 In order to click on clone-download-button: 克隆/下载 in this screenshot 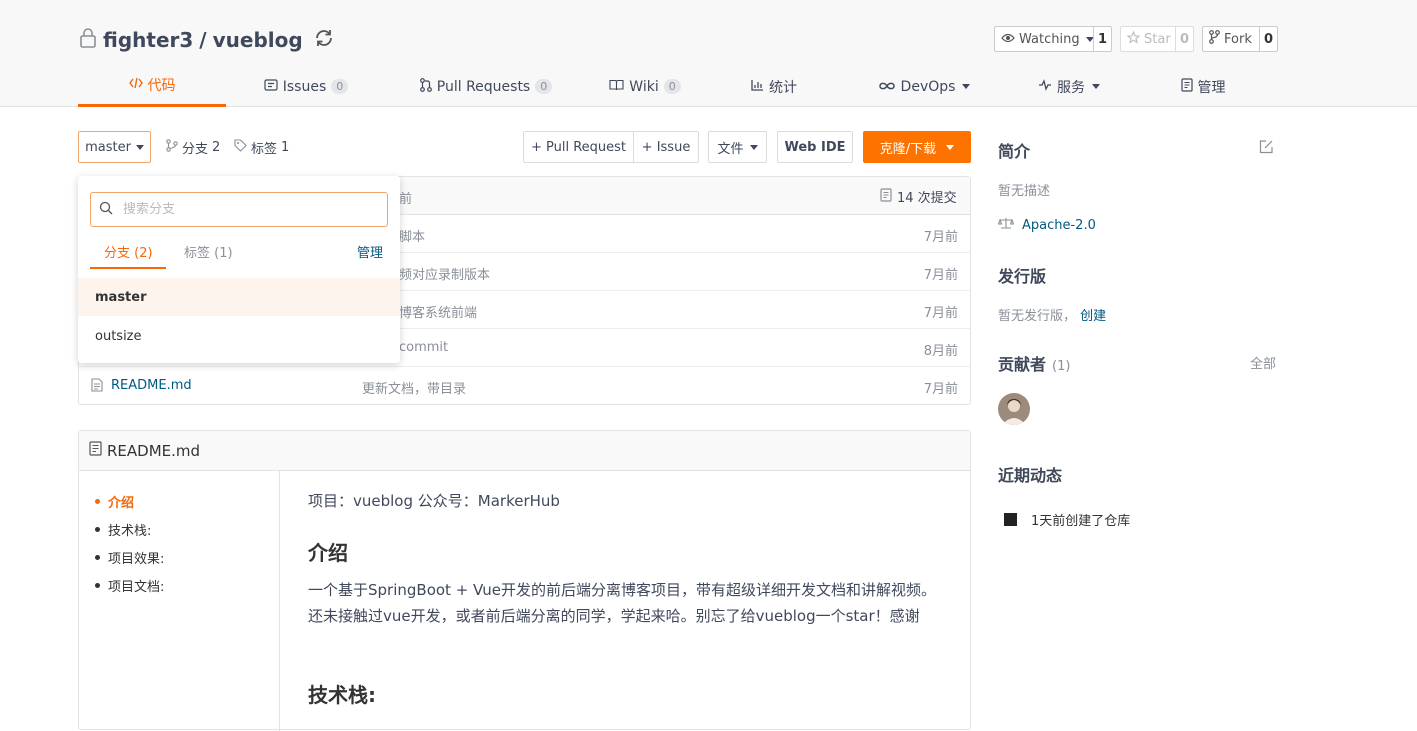, I will do `click(917, 147)`.